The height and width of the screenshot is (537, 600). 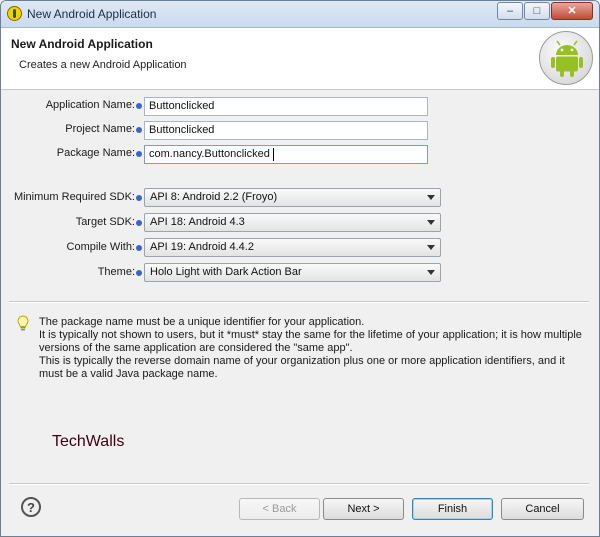 I want to click on window-controls: – □ ✕, so click(x=544, y=11).